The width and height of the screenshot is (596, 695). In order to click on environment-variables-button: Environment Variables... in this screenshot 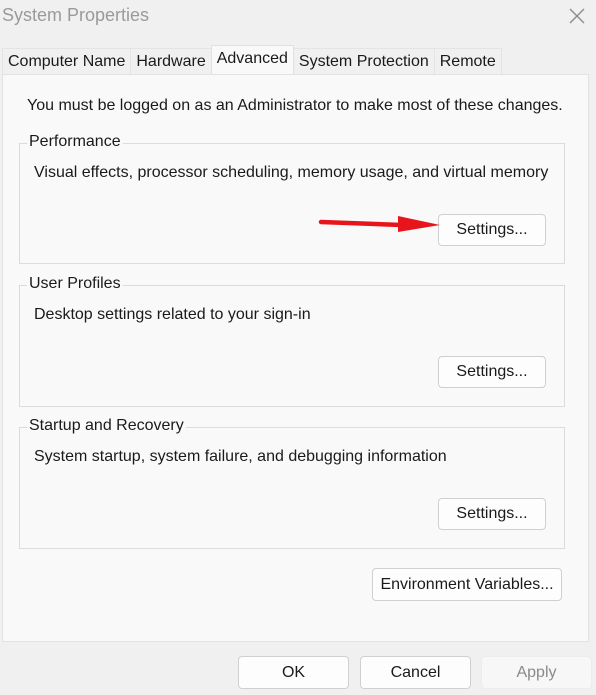, I will do `click(467, 584)`.